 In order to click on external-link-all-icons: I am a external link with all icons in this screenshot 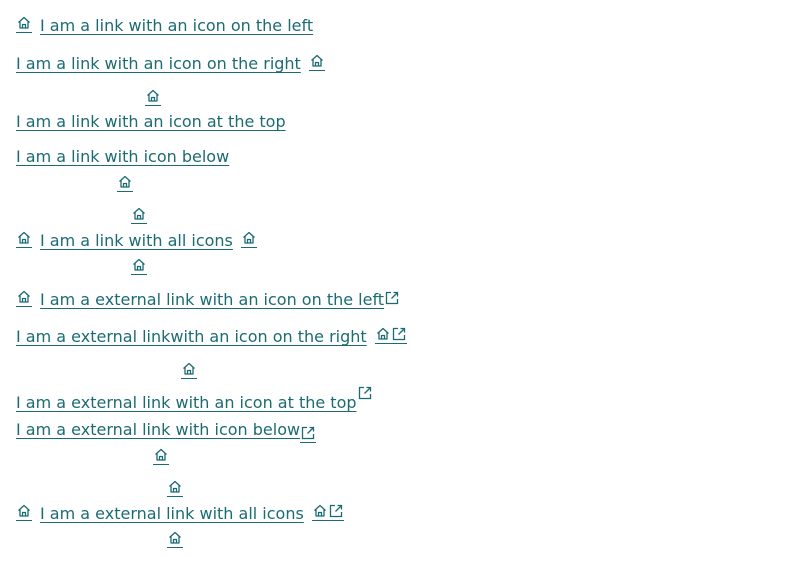, I will do `click(180, 513)`.